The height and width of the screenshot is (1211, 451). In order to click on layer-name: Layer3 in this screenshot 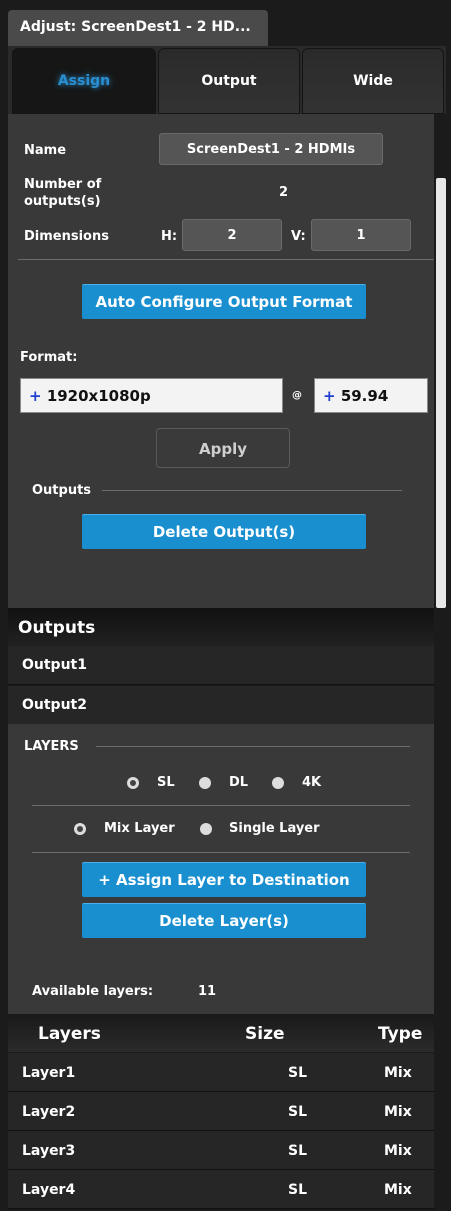, I will do `click(49, 1151)`.